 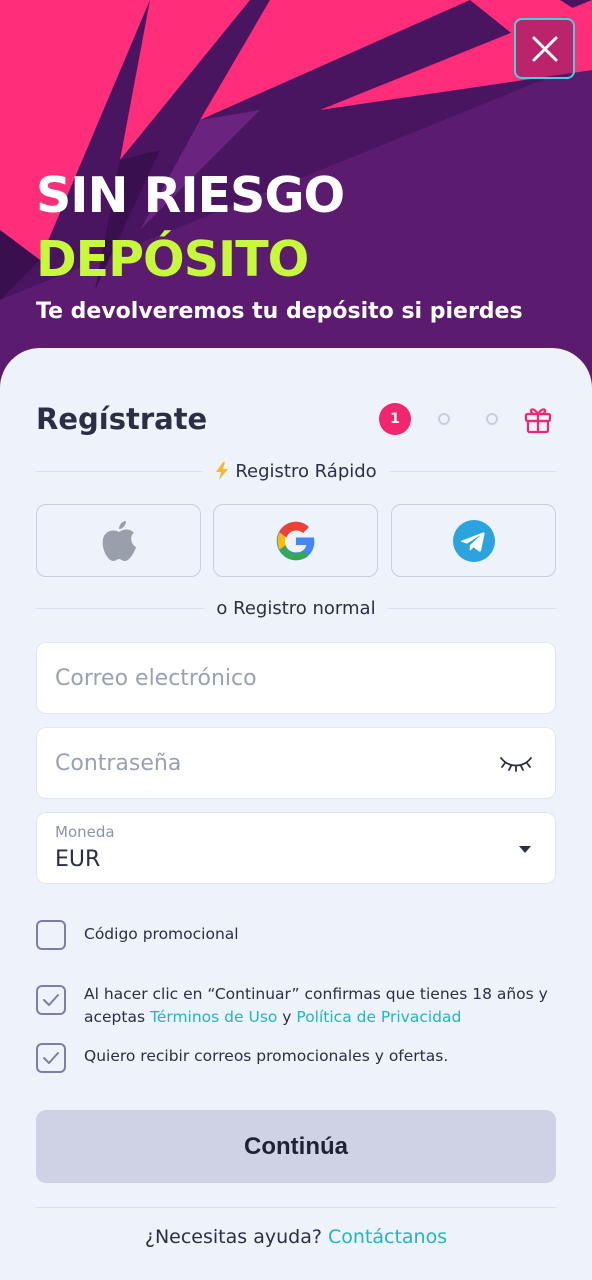 I want to click on help-footer: ¿Necesitas ayuda? Contáctanos, so click(x=296, y=1237).